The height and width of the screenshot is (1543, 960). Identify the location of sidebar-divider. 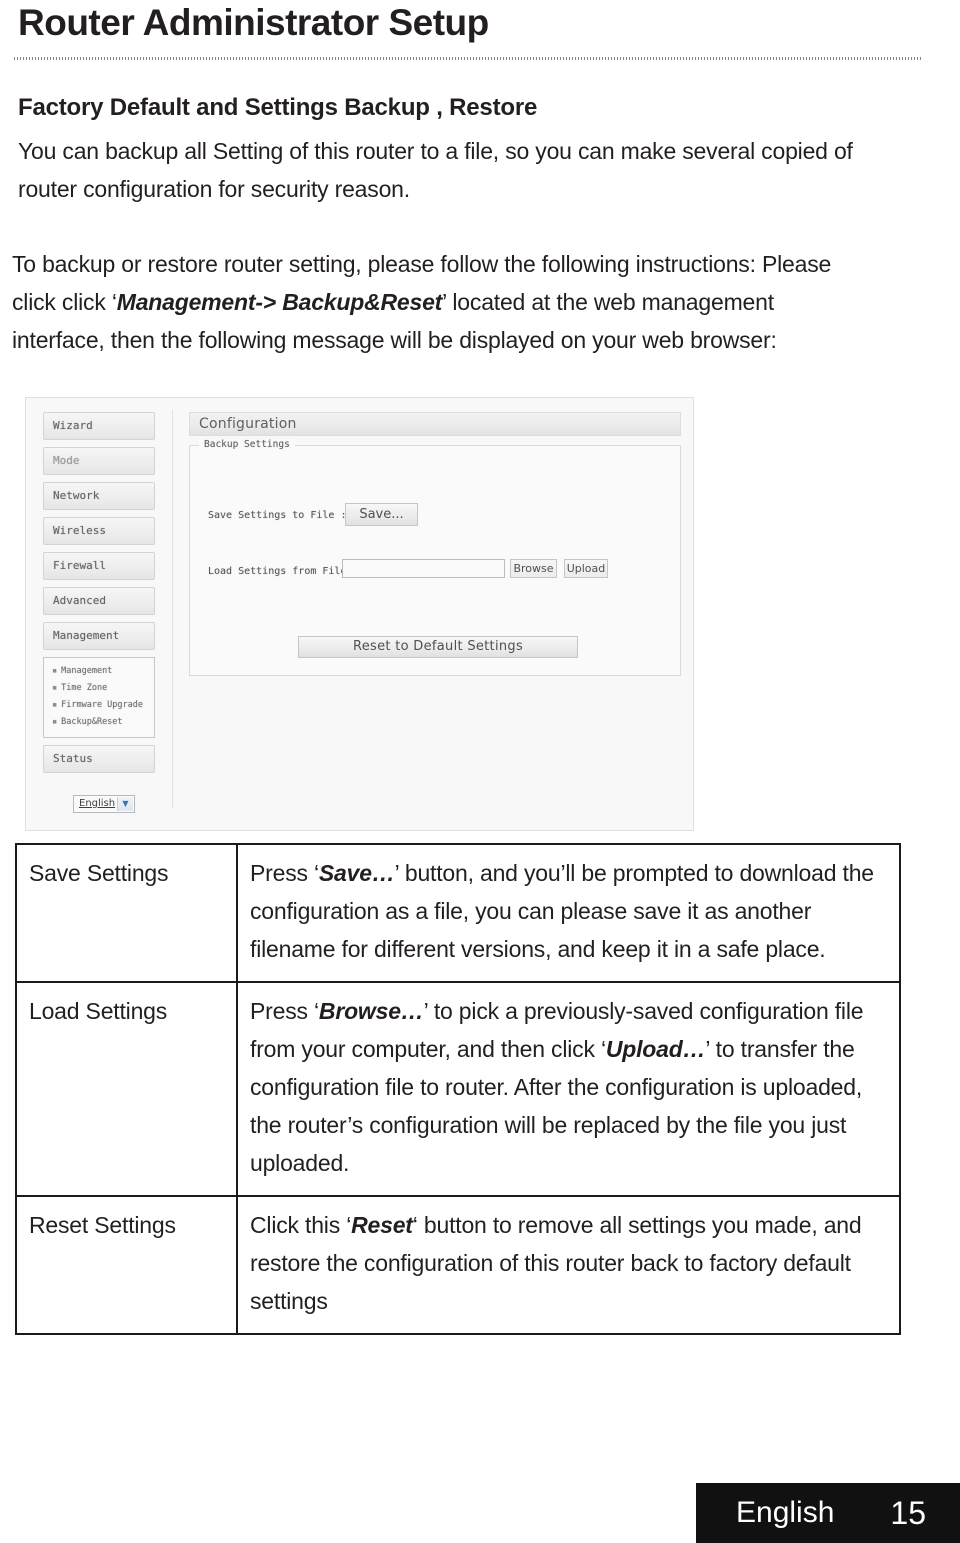
(172, 609).